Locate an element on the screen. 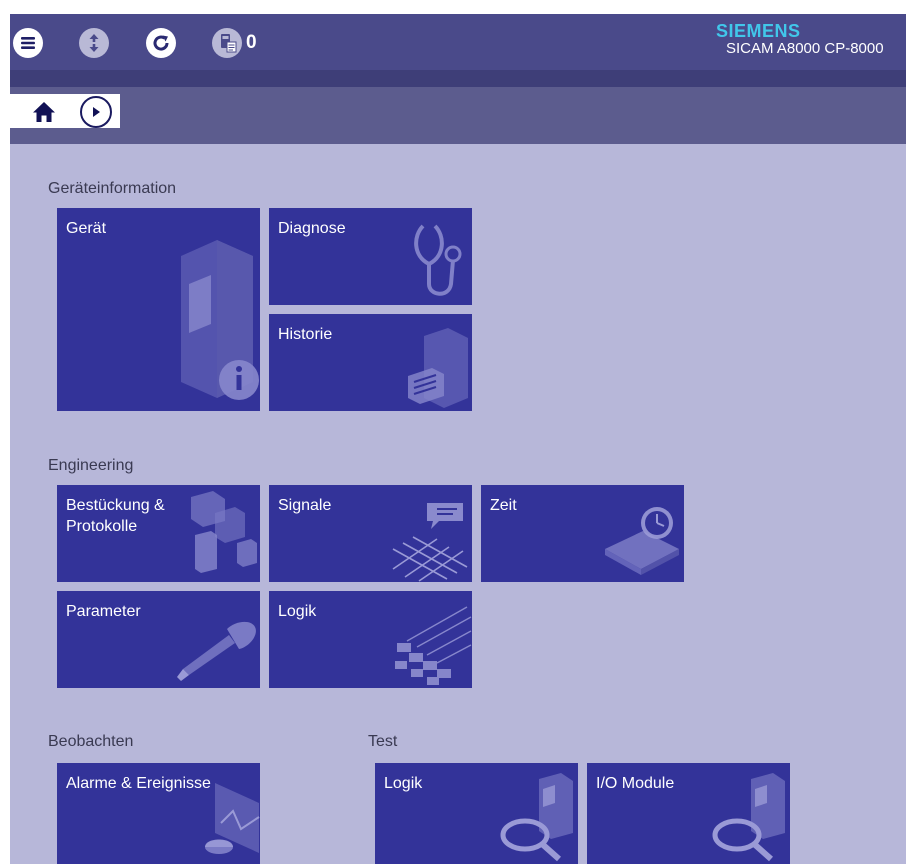 This screenshot has width=906, height=864. top-subbar is located at coordinates (458, 78).